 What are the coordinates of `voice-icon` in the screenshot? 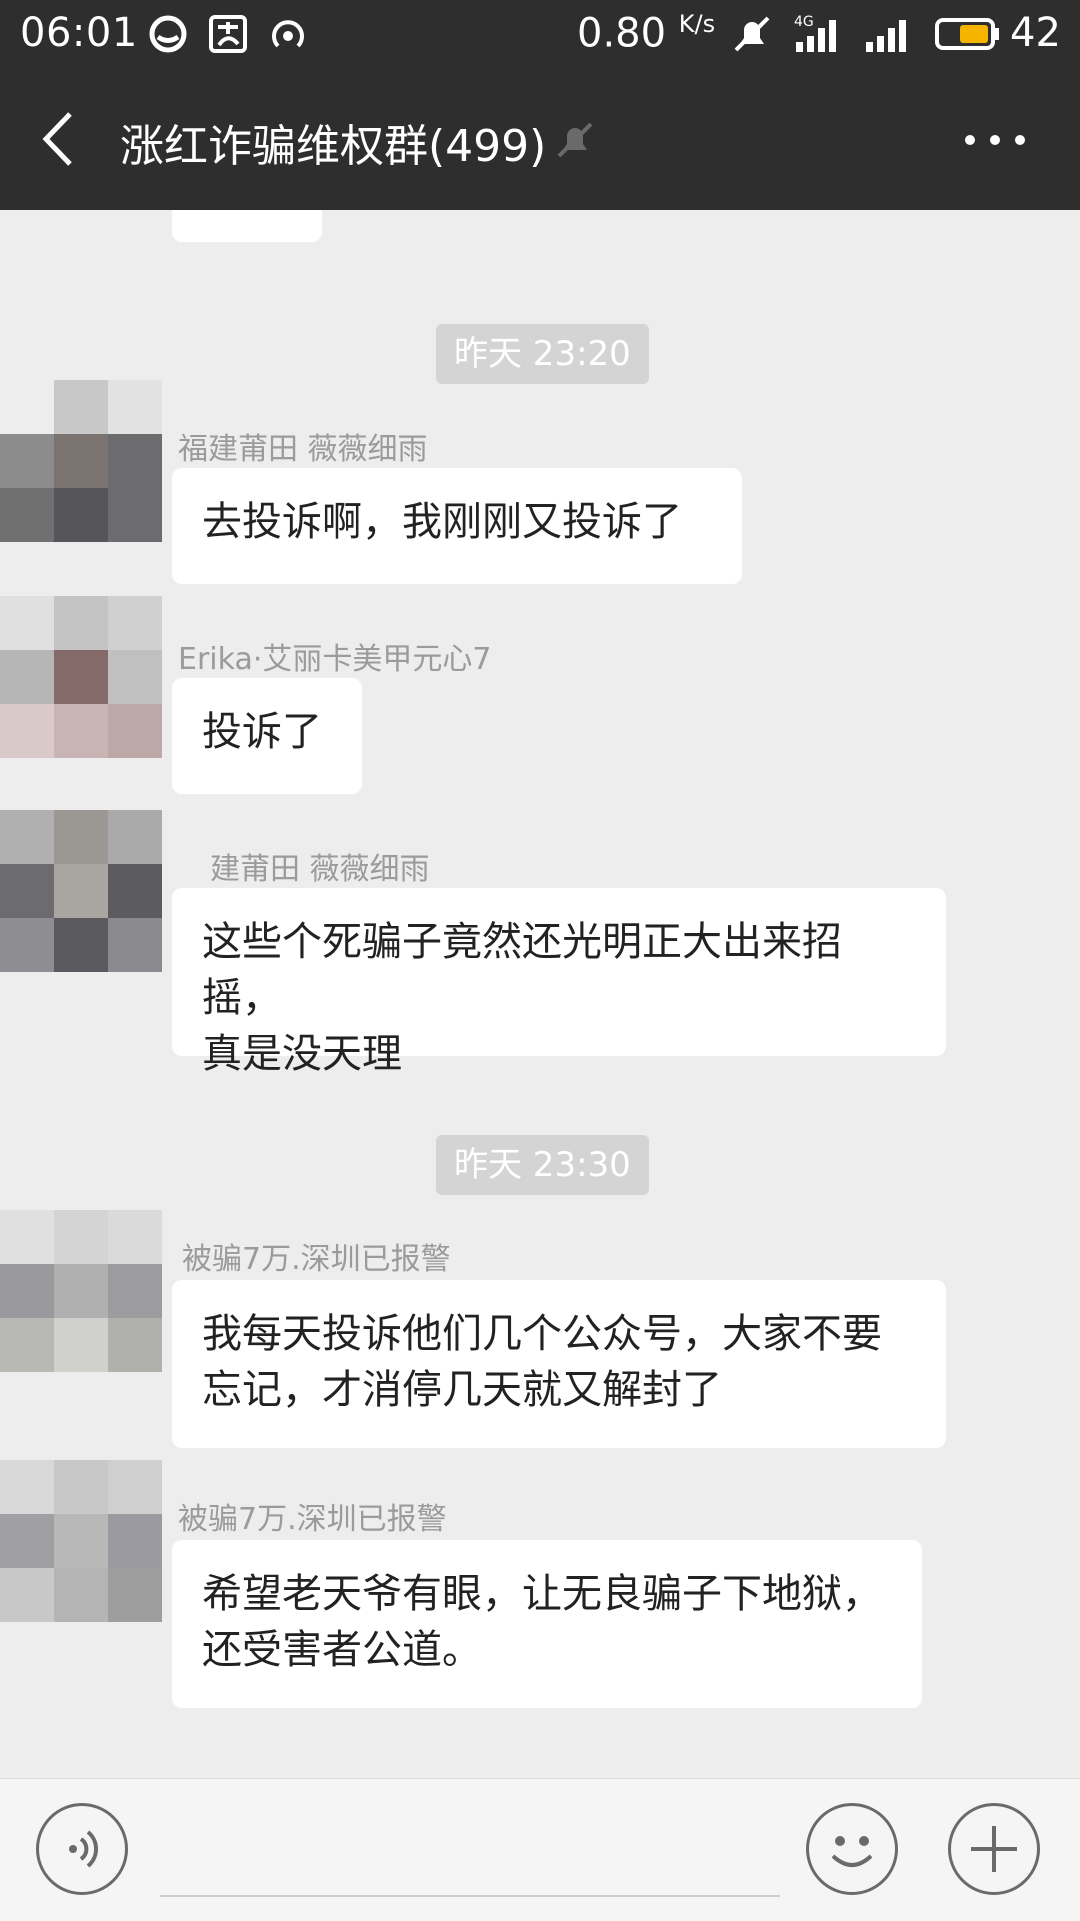 It's located at (84, 1849).